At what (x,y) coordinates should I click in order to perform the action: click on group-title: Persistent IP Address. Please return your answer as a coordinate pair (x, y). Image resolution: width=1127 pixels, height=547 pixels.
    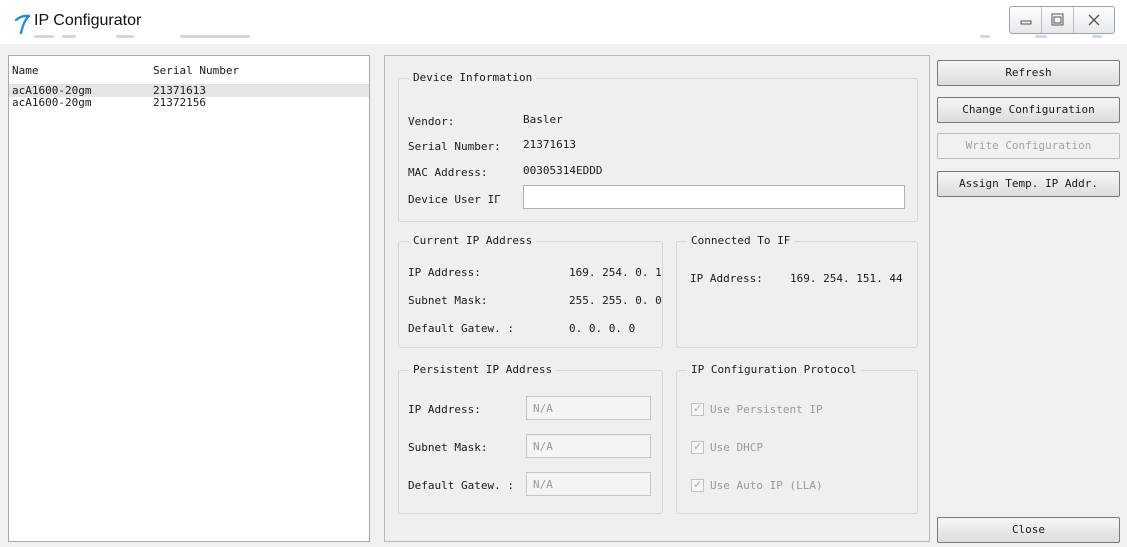
    Looking at the image, I should click on (483, 369).